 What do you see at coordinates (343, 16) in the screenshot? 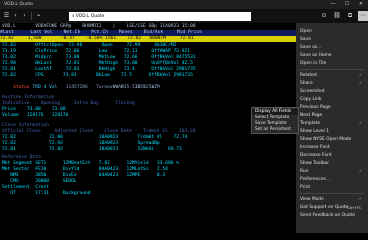
I see `toolbar-right: ⊙ ⛓ ⧉ ⋯` at bounding box center [343, 16].